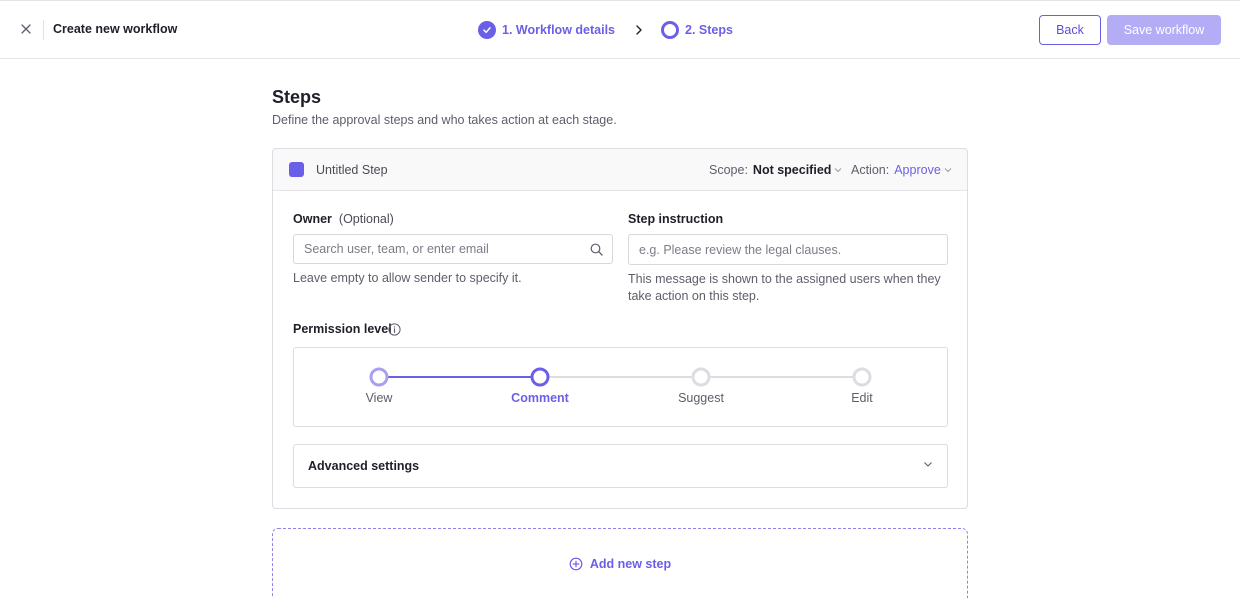 The width and height of the screenshot is (1240, 598). I want to click on scope-dropdown: Scope: Not specified, so click(775, 170).